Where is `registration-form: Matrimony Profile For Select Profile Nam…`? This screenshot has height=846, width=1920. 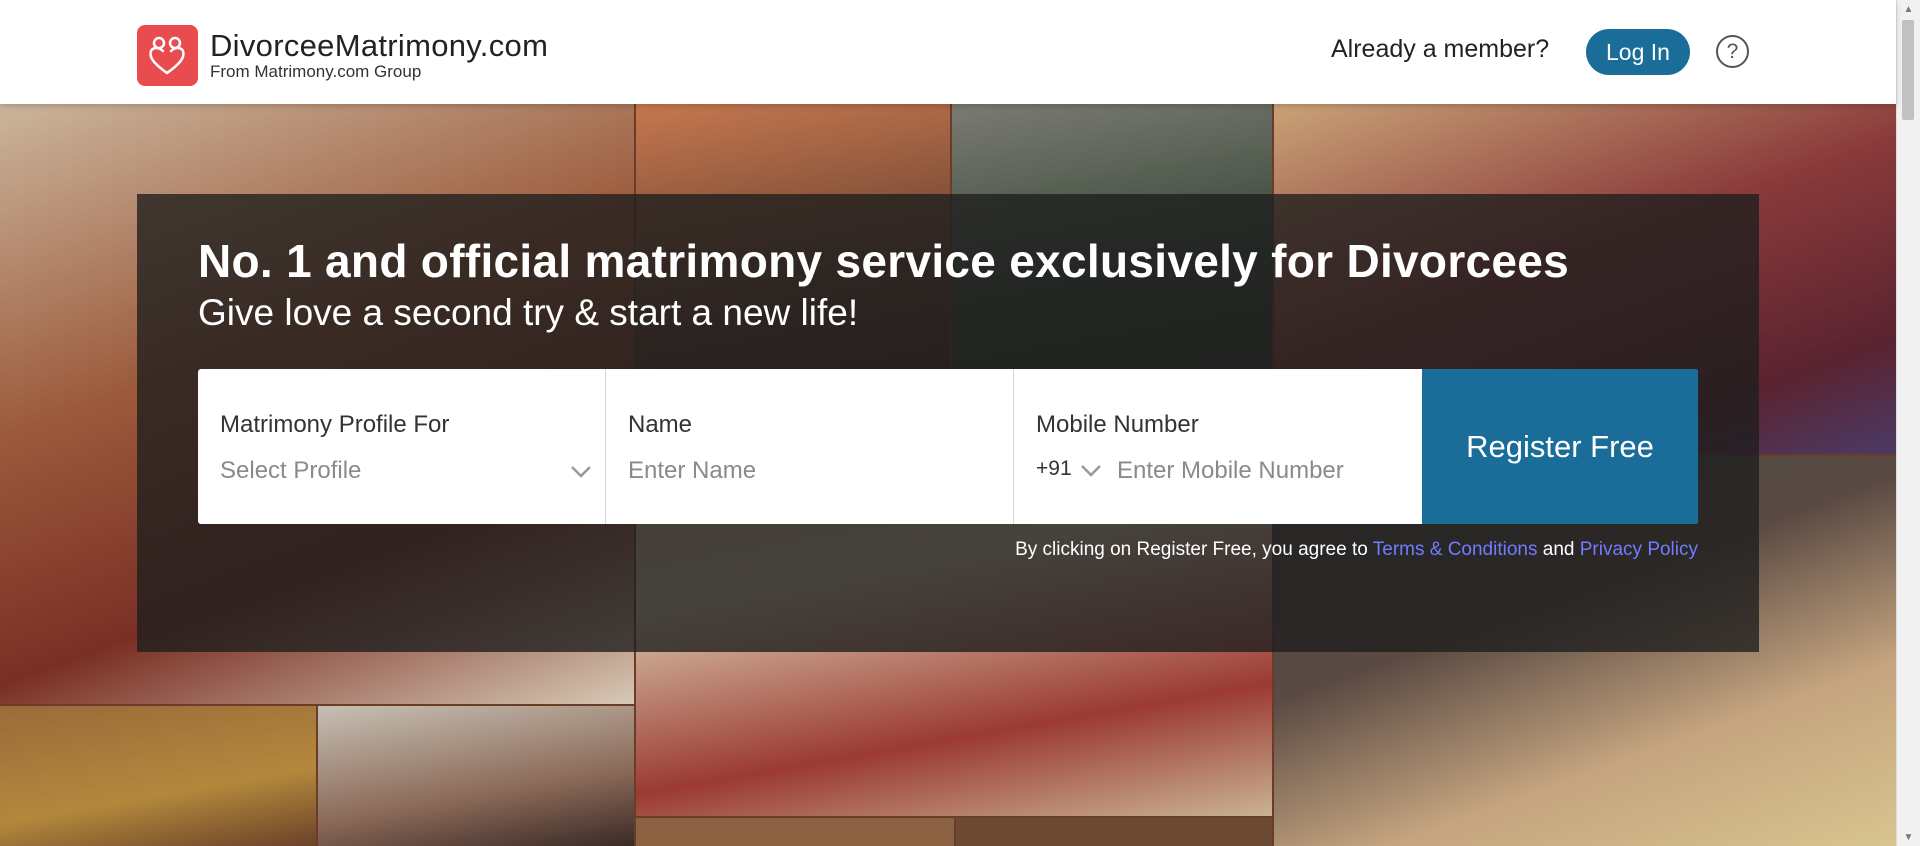
registration-form: Matrimony Profile For Select Profile Nam… is located at coordinates (948, 446).